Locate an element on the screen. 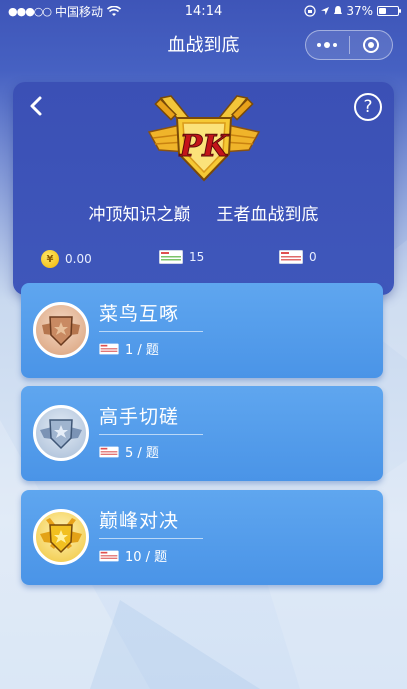  red-ticket-count: 0 is located at coordinates (313, 257).